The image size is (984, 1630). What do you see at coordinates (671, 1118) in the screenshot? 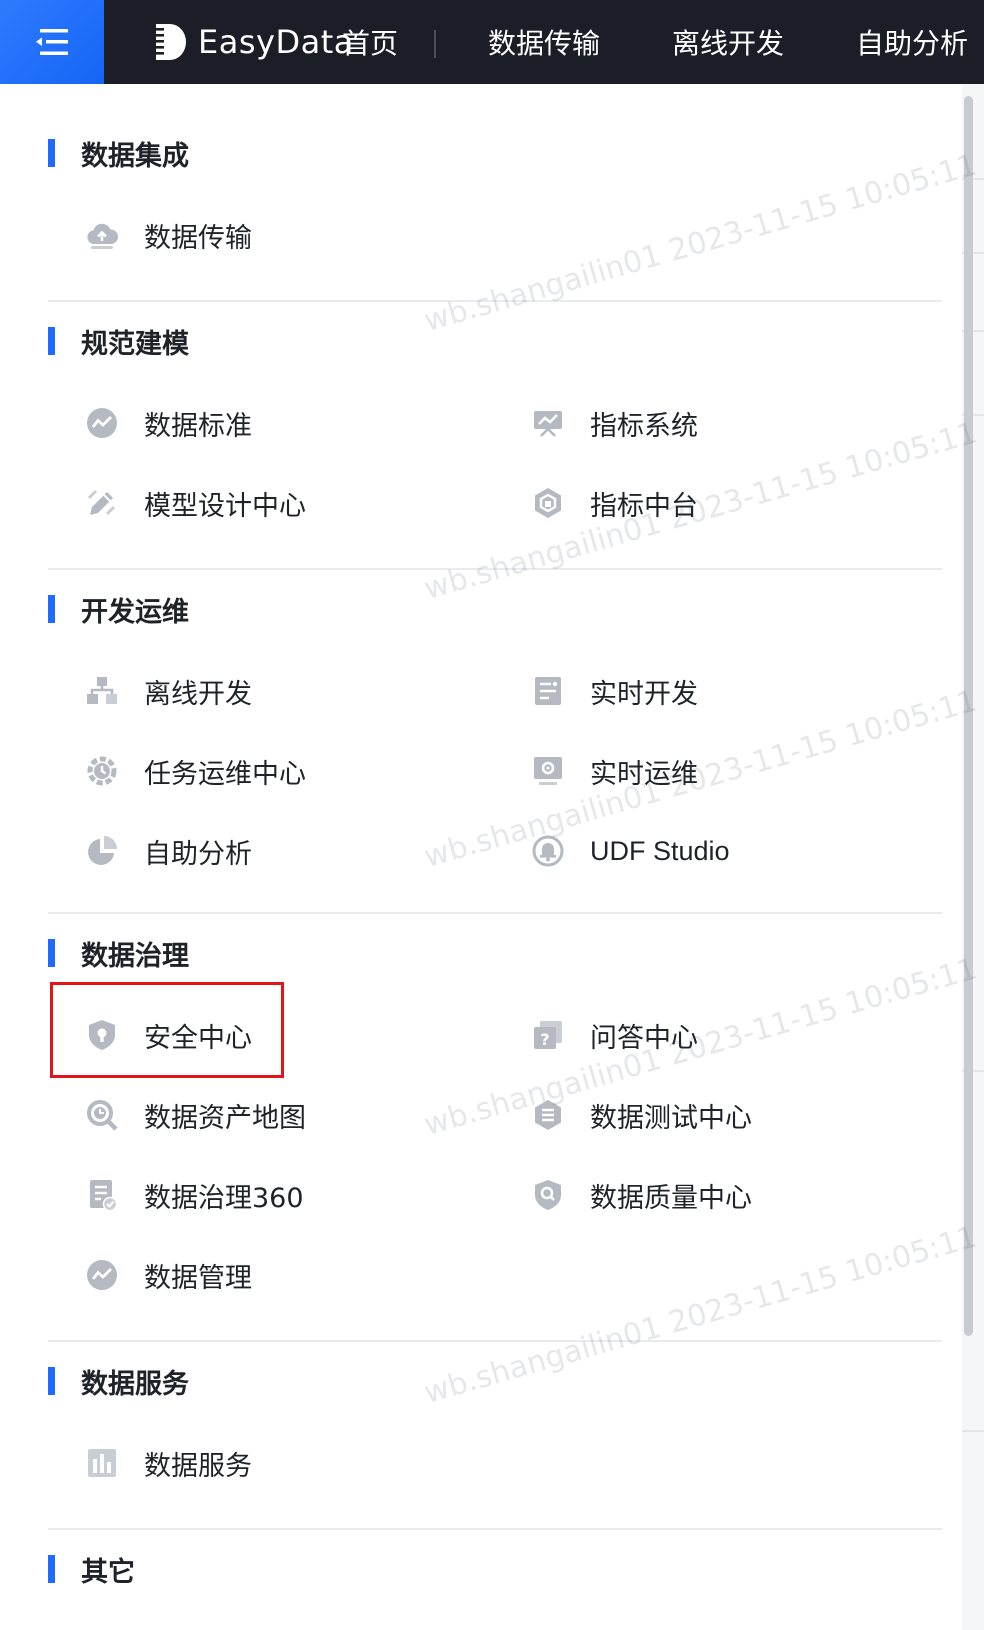
I see `menu-item-label: 数据测试中心` at bounding box center [671, 1118].